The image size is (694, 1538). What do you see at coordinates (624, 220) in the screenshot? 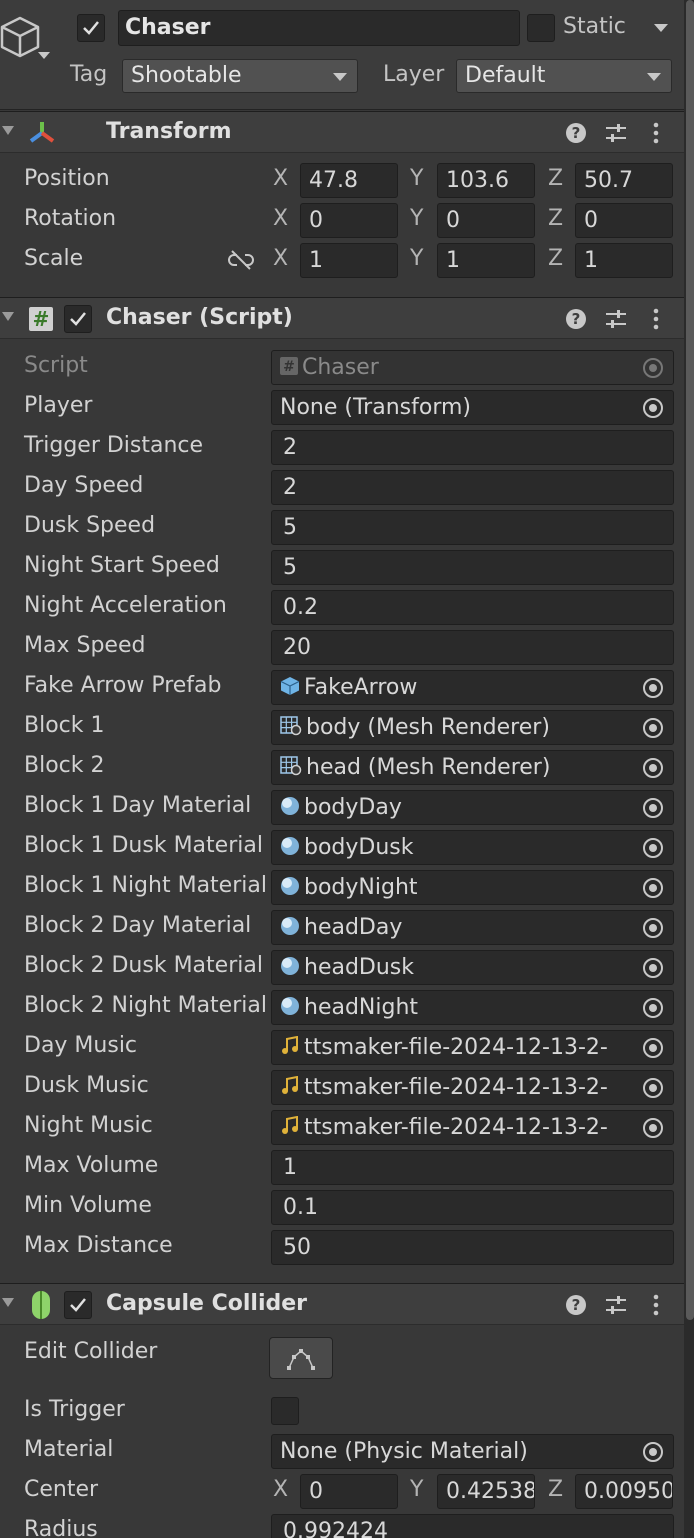
I see `rotation-z-field: 0` at bounding box center [624, 220].